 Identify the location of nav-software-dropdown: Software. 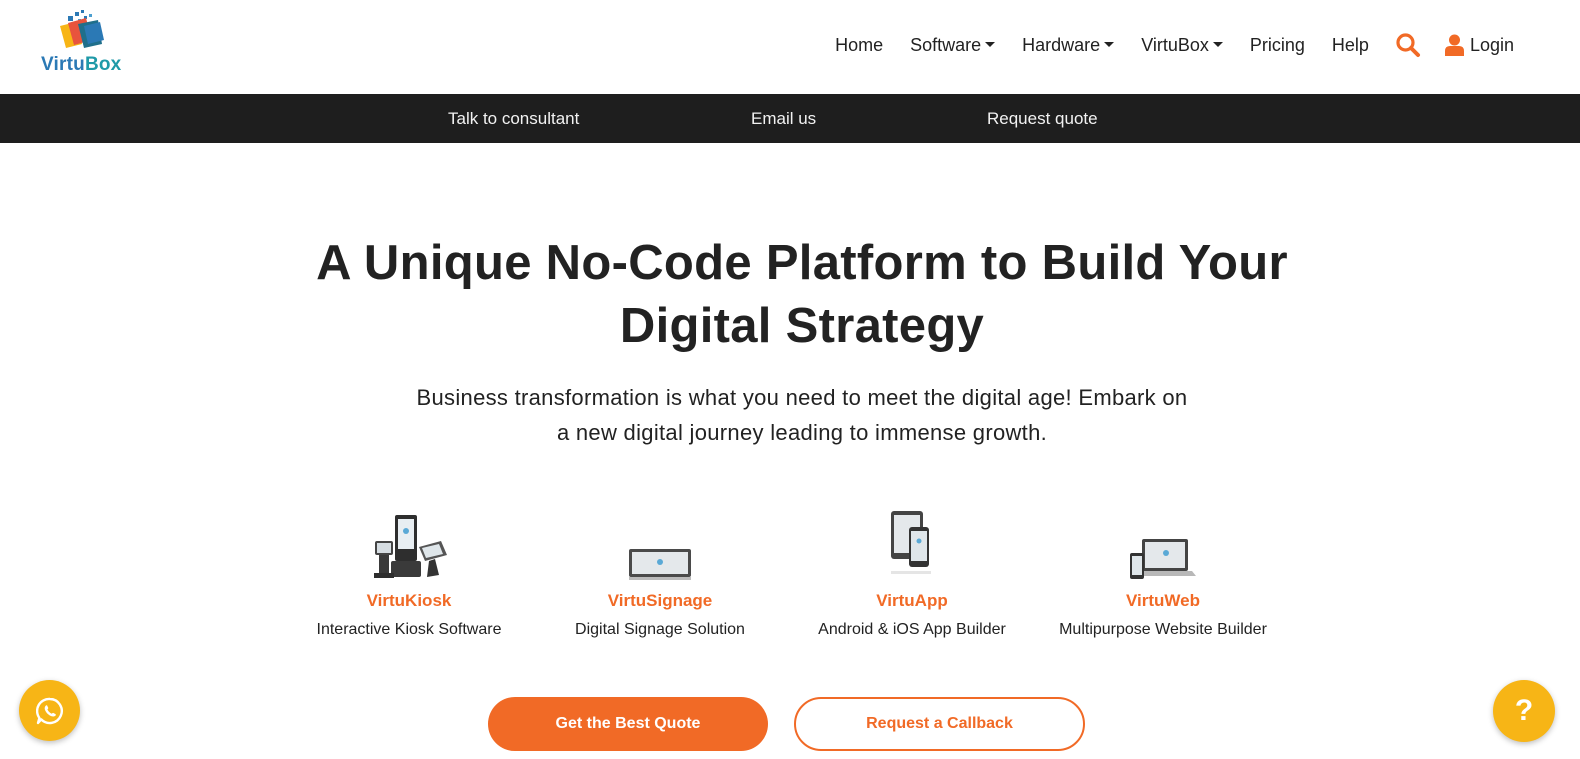
(953, 45).